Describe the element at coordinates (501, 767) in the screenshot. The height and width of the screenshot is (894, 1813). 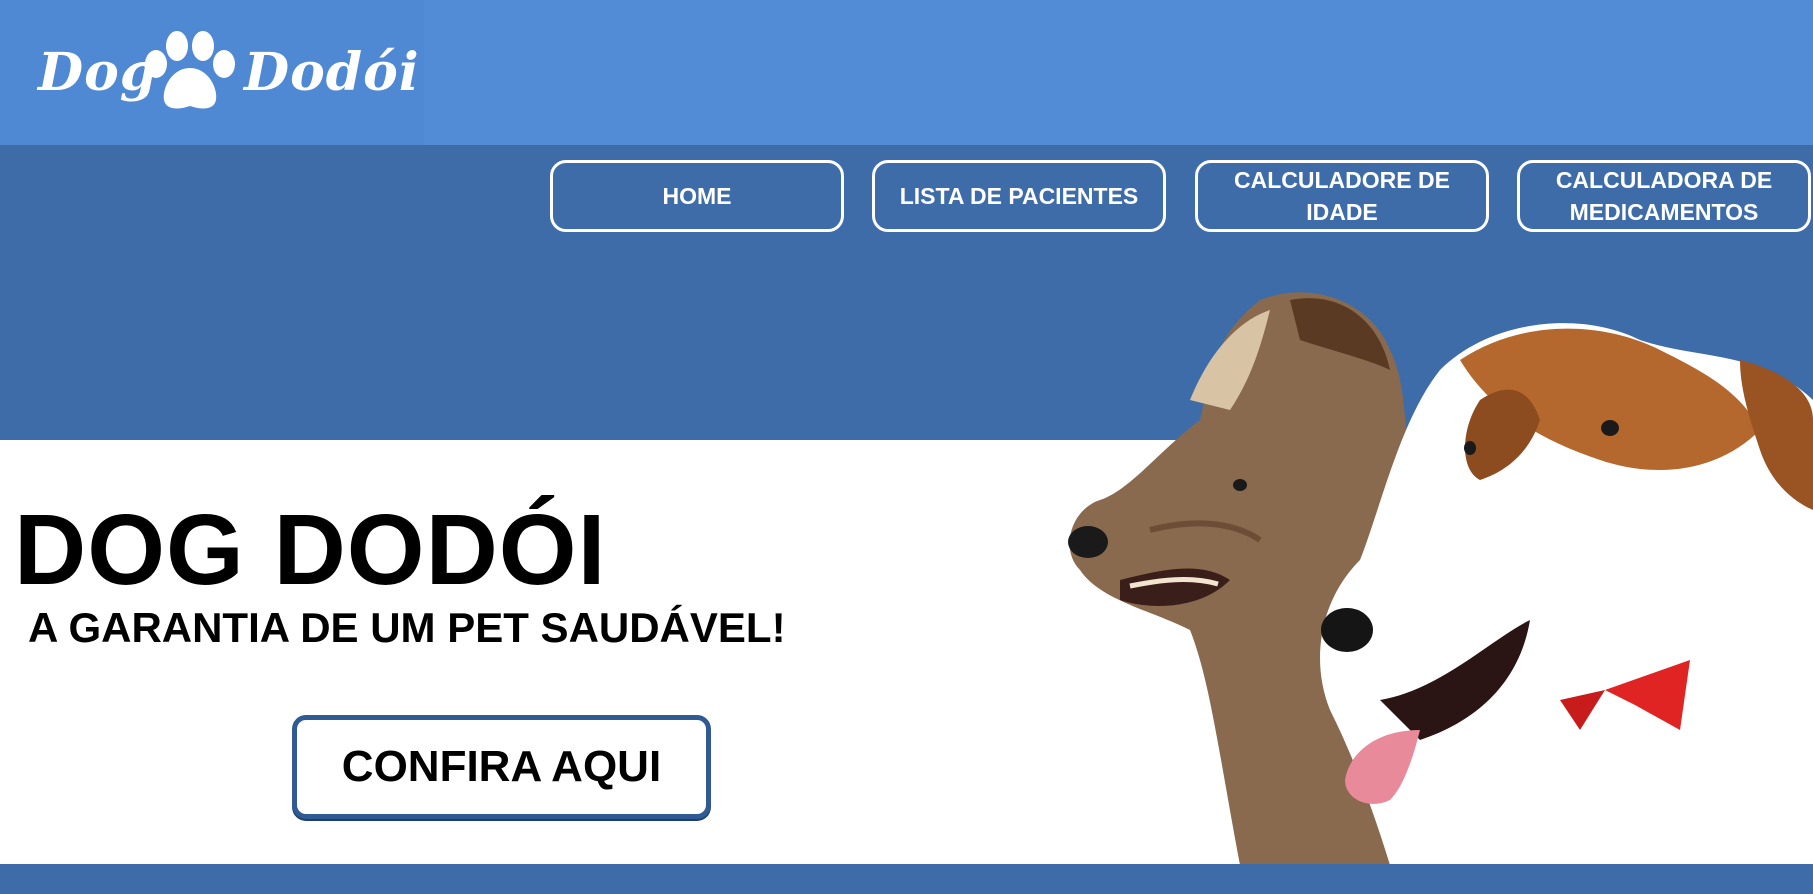
I see `confira-aqui-button: CONFIRA AQUI` at that location.